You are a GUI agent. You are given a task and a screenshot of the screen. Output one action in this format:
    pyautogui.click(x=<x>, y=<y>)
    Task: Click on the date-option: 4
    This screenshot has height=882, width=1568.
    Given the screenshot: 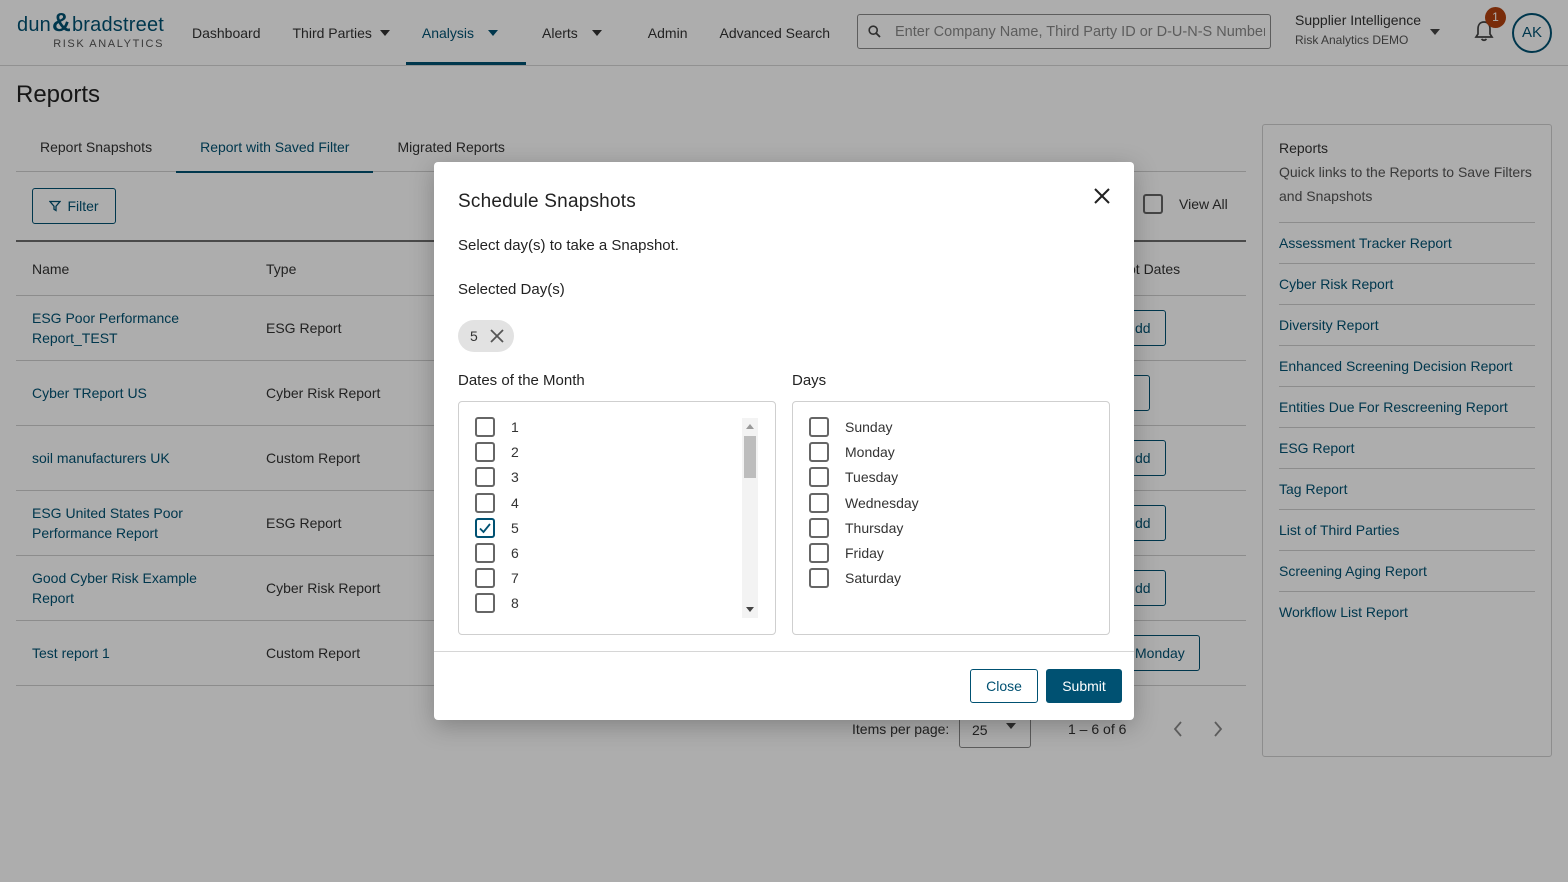 What is the action you would take?
    pyautogui.click(x=497, y=503)
    